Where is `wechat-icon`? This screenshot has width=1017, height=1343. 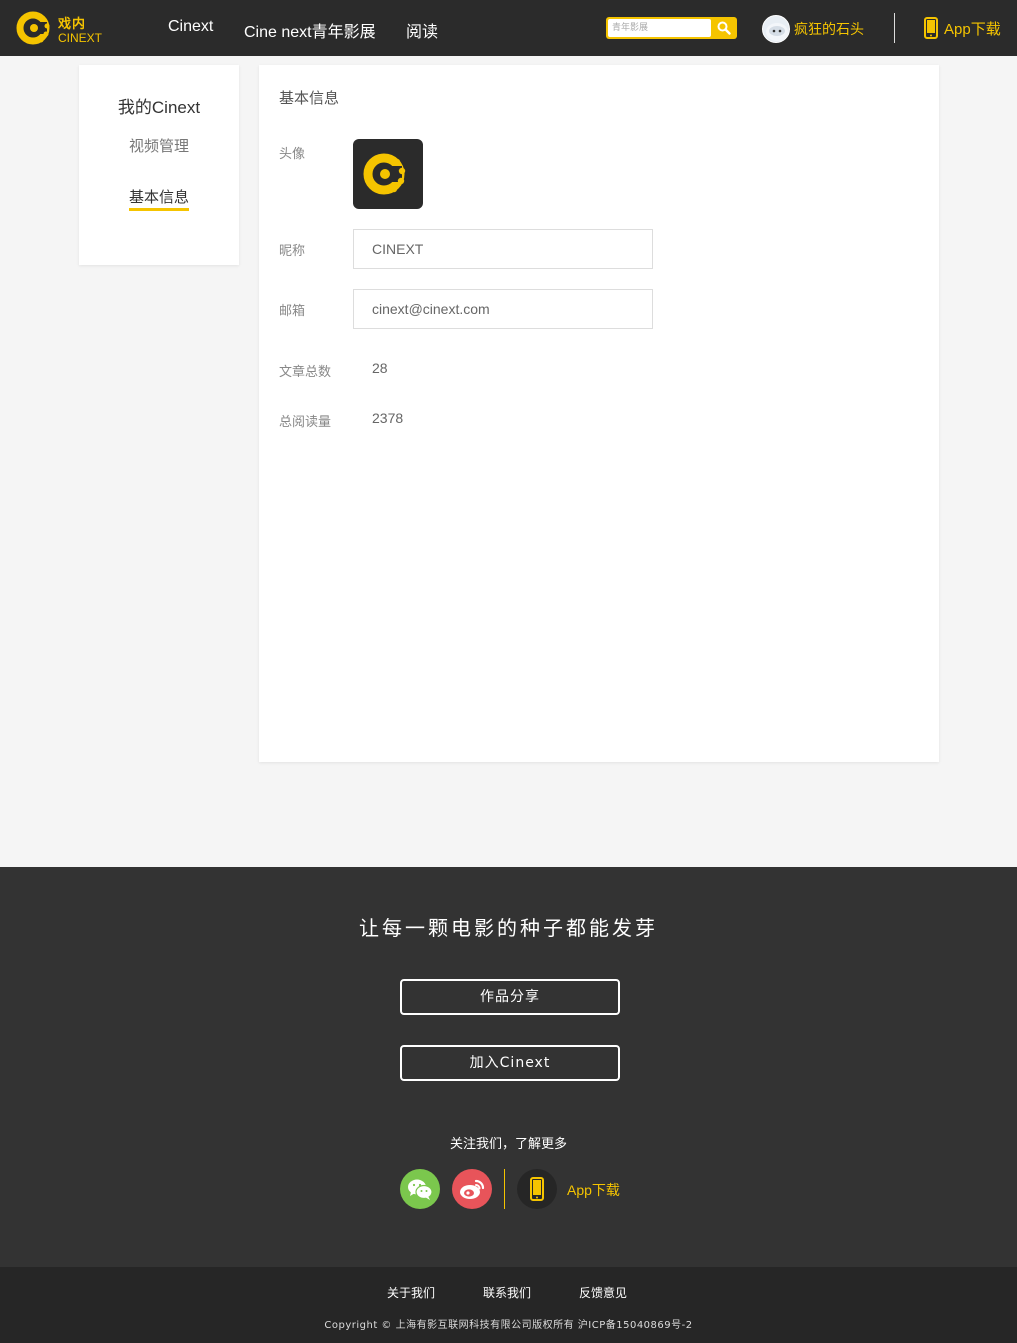 wechat-icon is located at coordinates (420, 1189).